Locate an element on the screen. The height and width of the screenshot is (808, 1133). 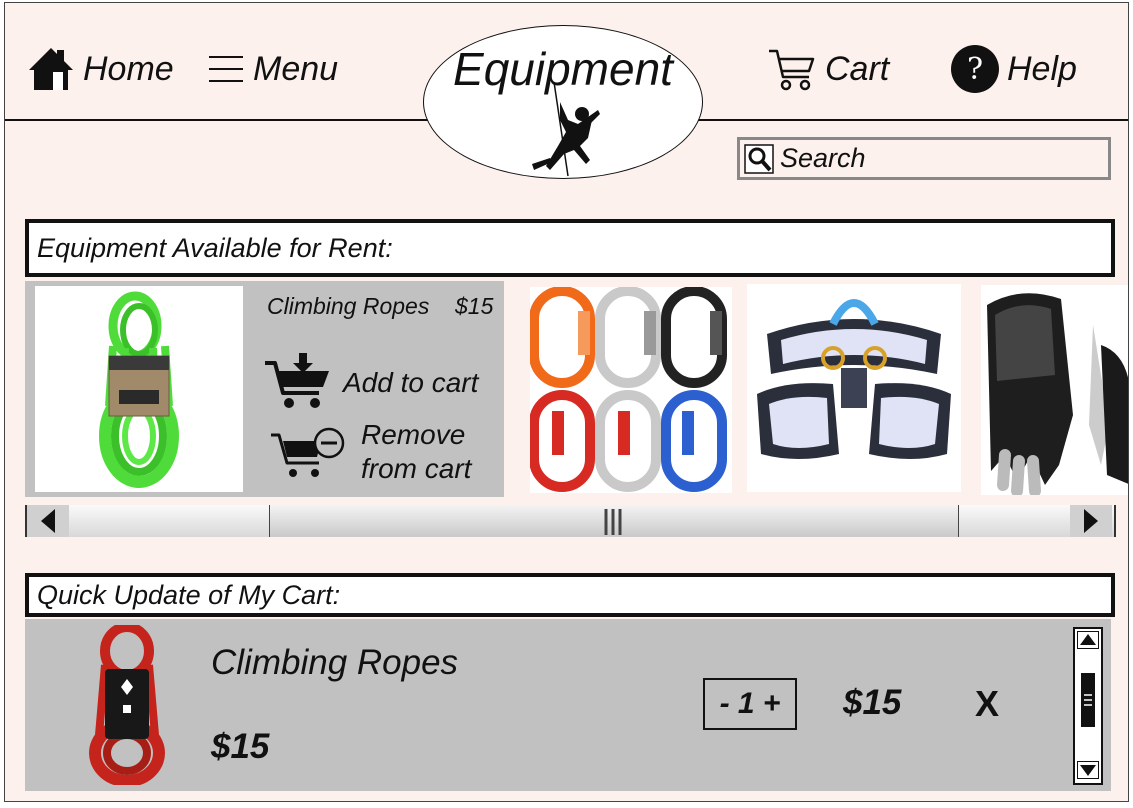
green-rope-image is located at coordinates (139, 389).